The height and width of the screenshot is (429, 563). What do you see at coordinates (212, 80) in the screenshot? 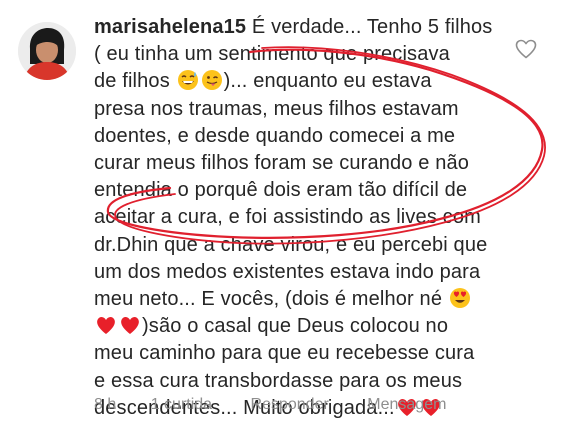
I see `winking-tongue-emoji` at bounding box center [212, 80].